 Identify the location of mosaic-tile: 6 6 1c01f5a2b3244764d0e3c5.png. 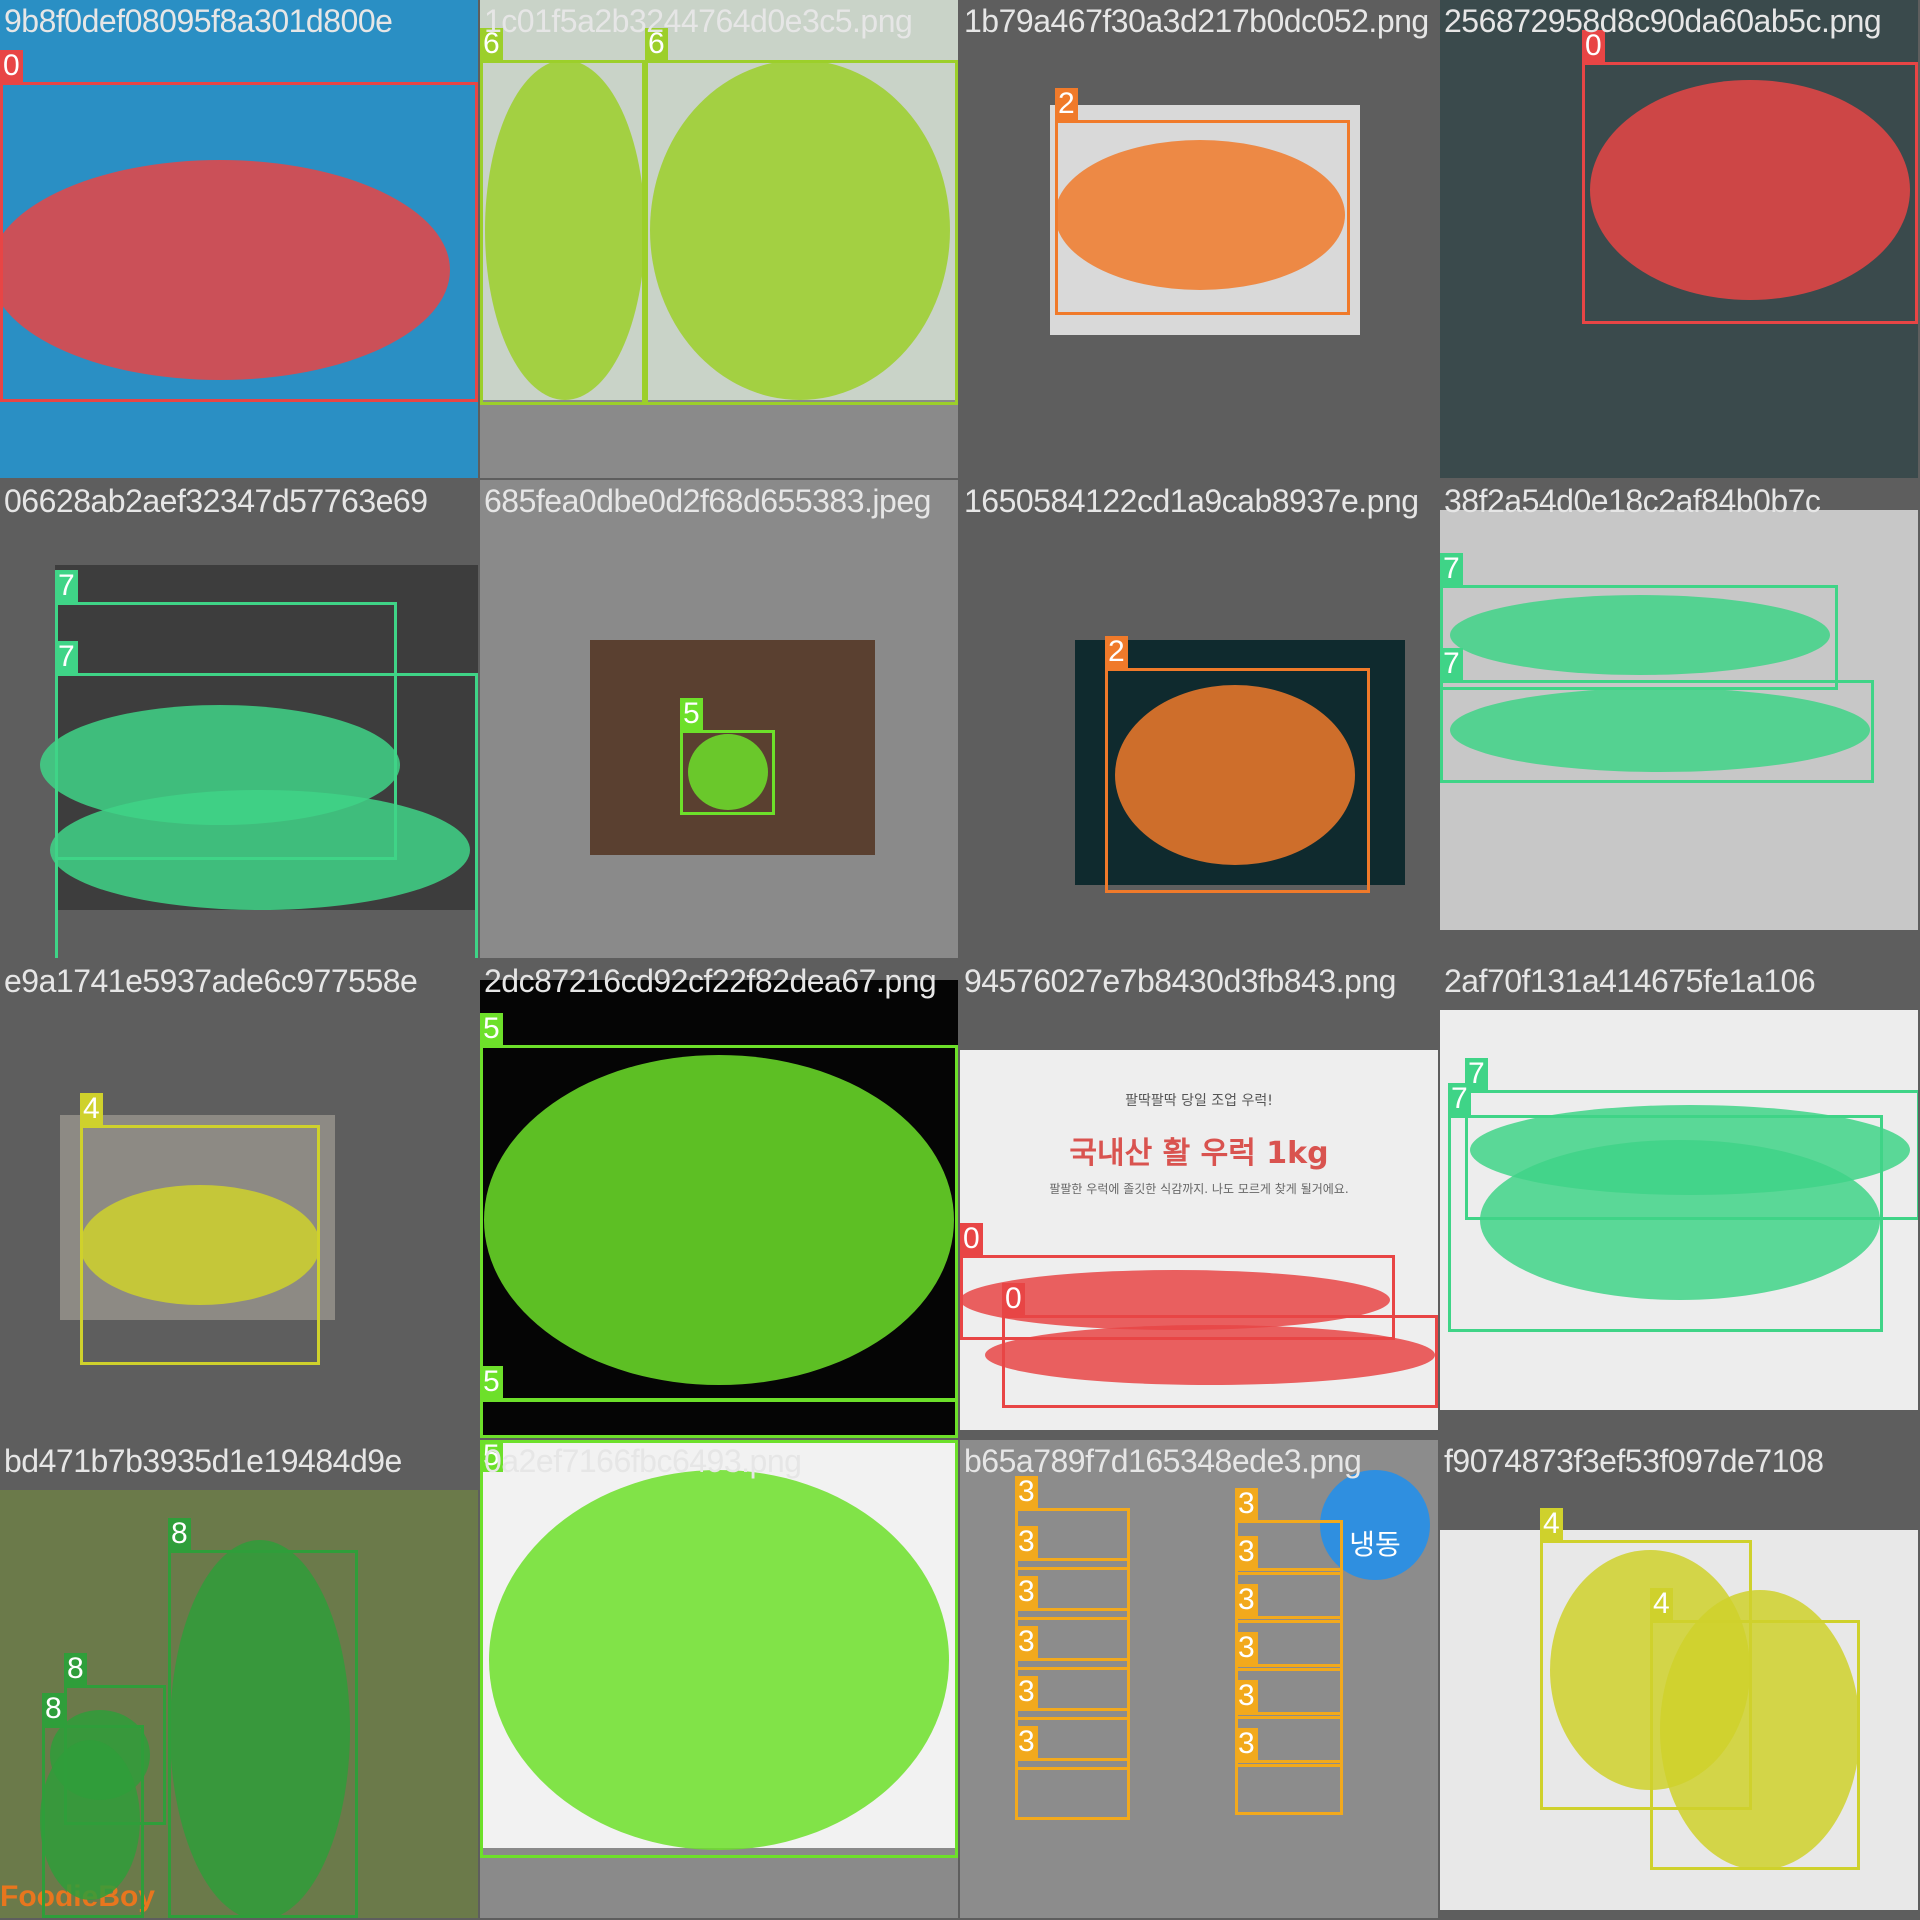
(719, 239).